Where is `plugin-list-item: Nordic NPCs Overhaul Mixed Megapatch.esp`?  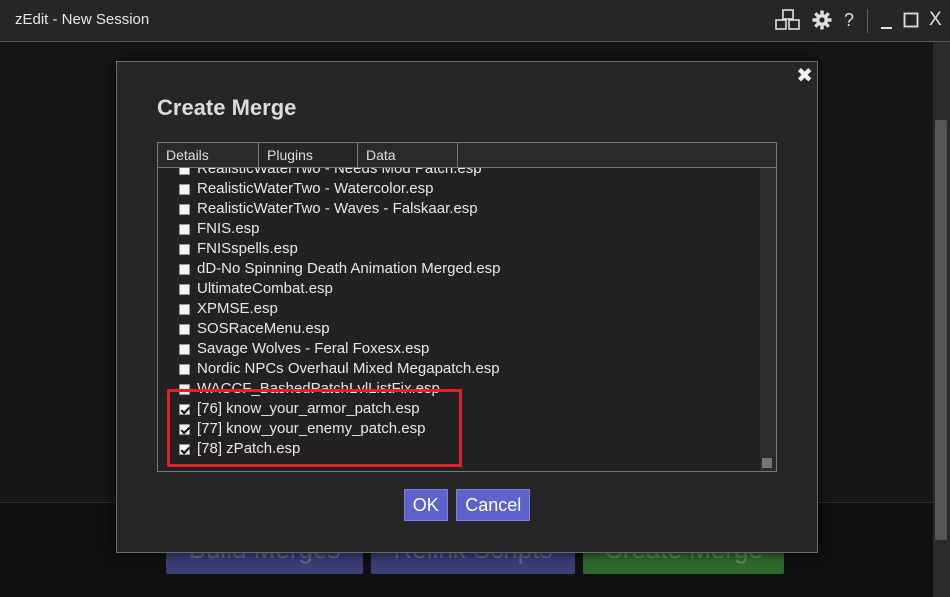
plugin-list-item: Nordic NPCs Overhaul Mixed Megapatch.esp is located at coordinates (338, 369).